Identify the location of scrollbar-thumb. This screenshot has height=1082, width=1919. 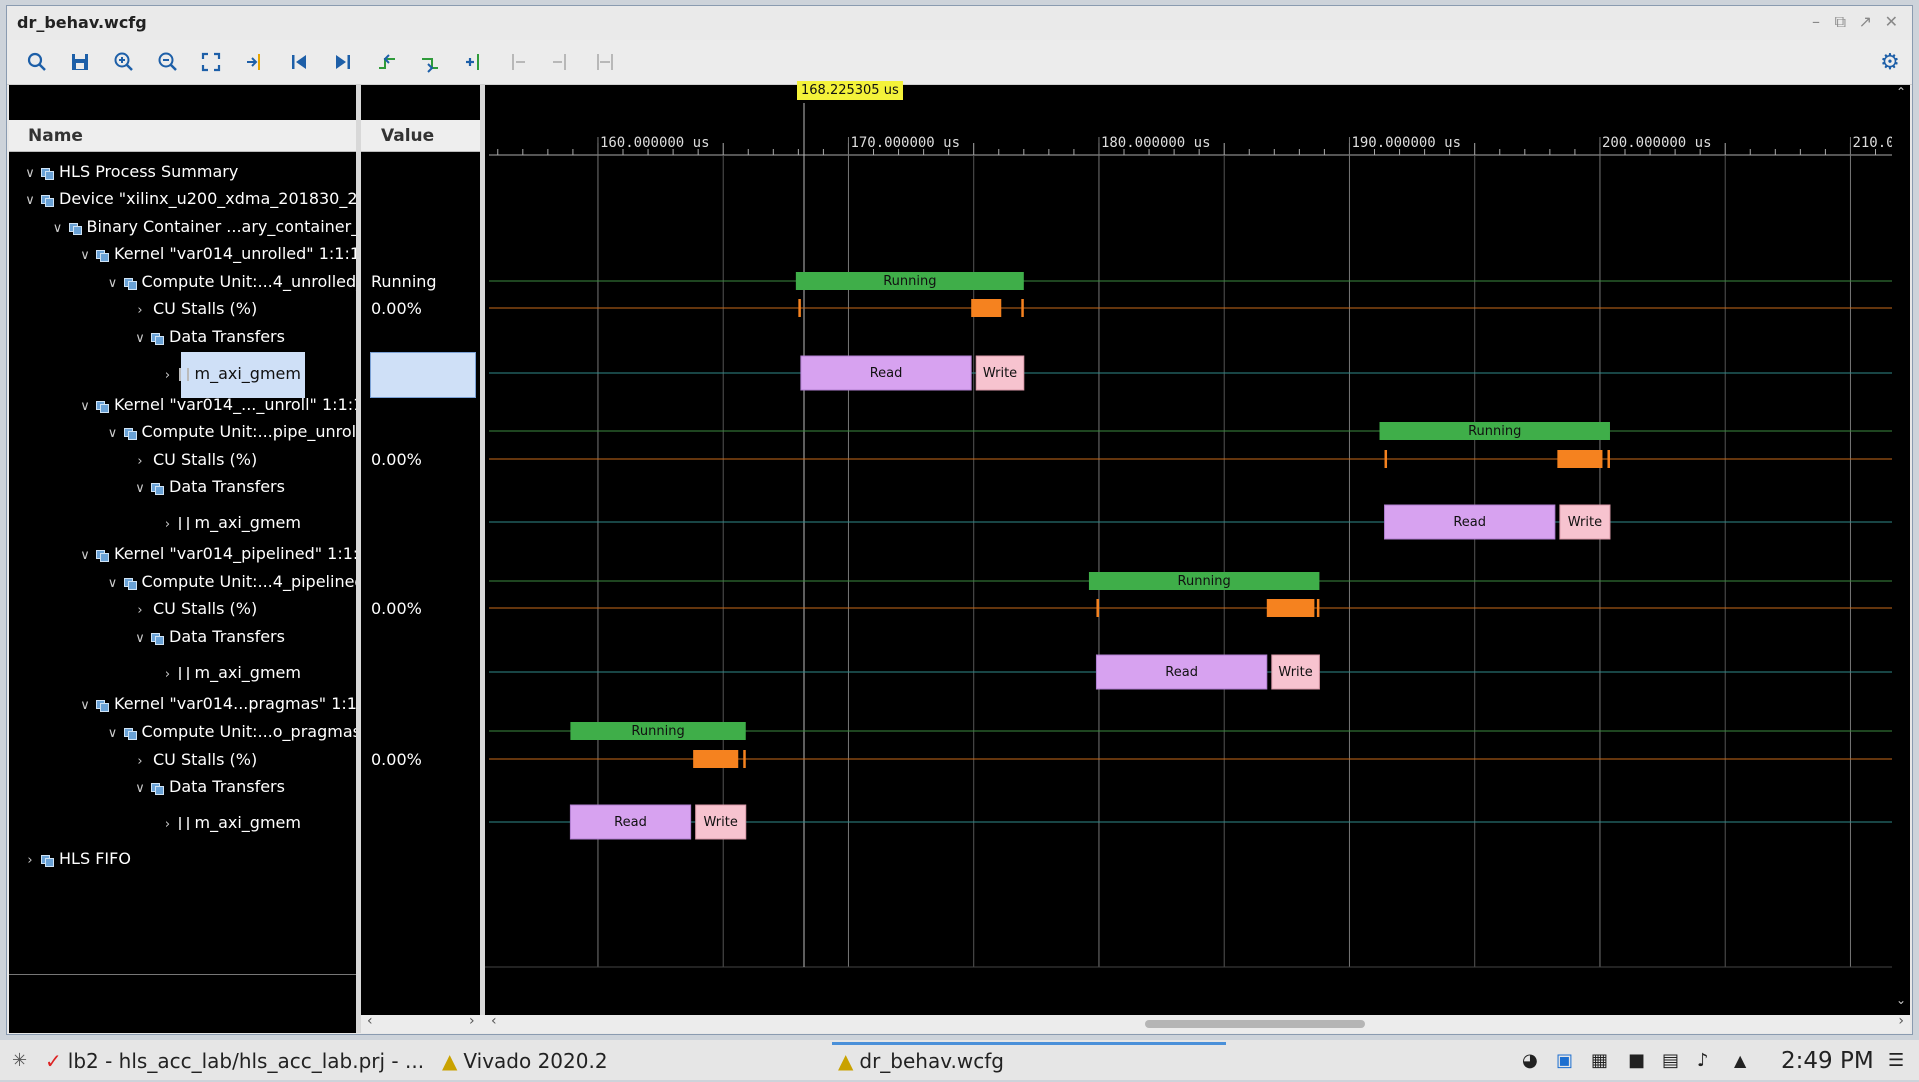
(1255, 1024).